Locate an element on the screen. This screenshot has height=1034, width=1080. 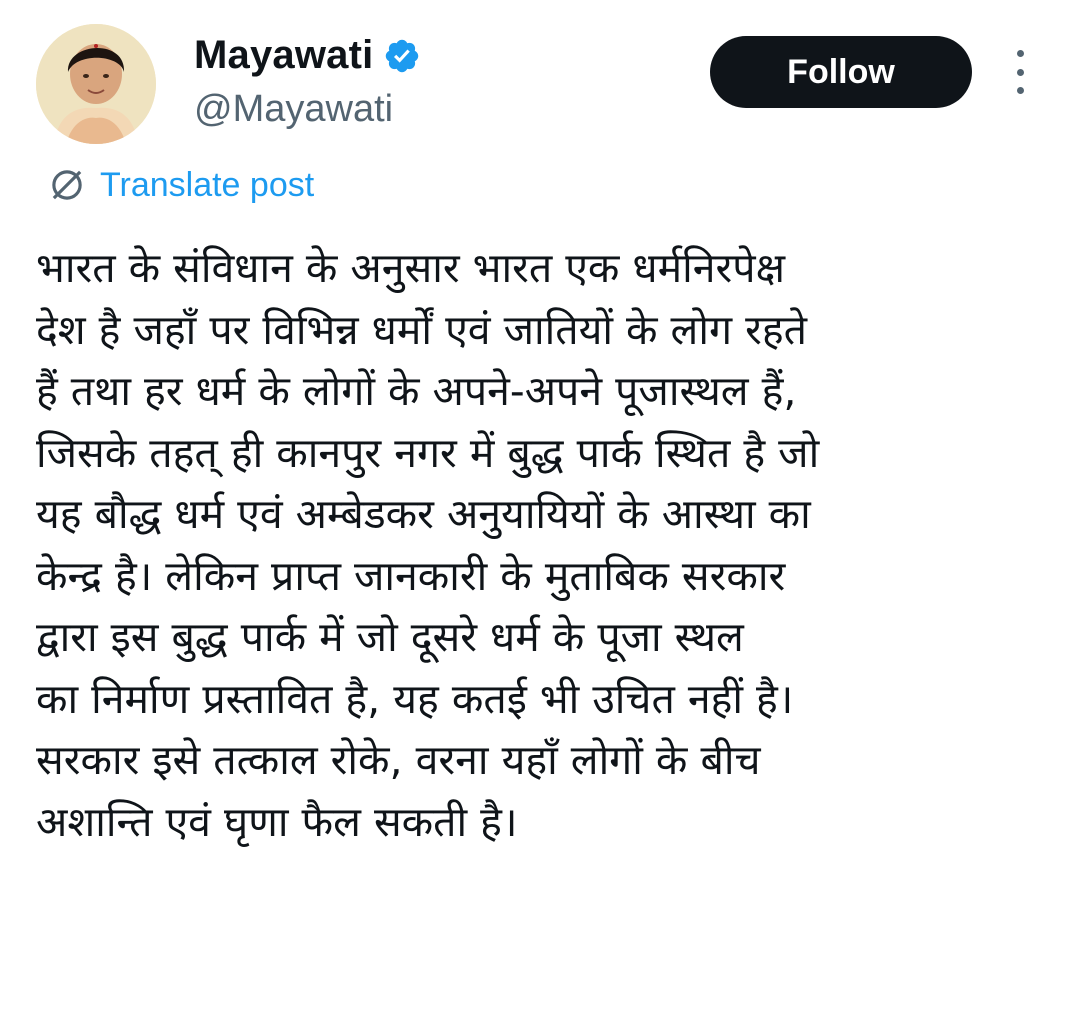
tweet-header: Mayawati @Mayawati Follow is located at coordinates (540, 89).